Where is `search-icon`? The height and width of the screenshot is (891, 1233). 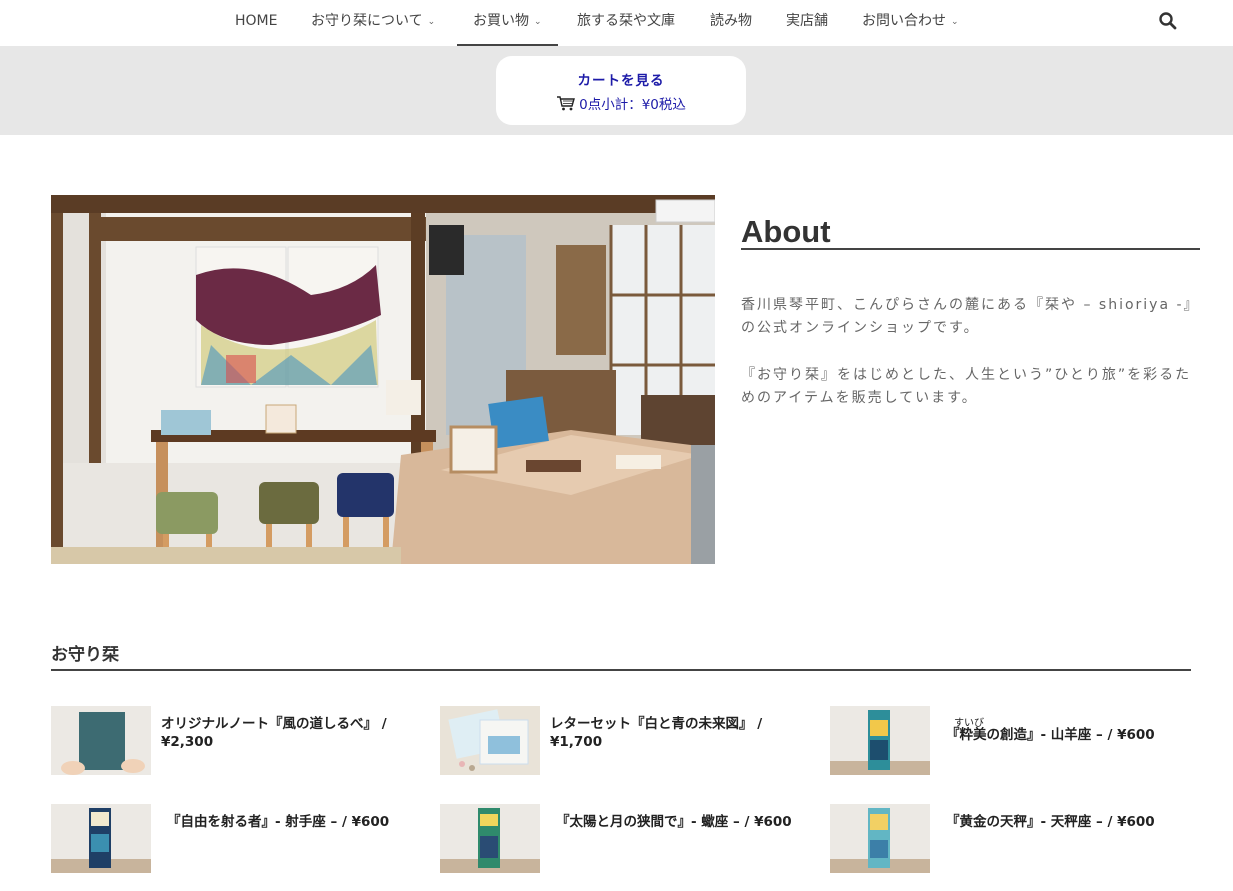 search-icon is located at coordinates (1168, 21).